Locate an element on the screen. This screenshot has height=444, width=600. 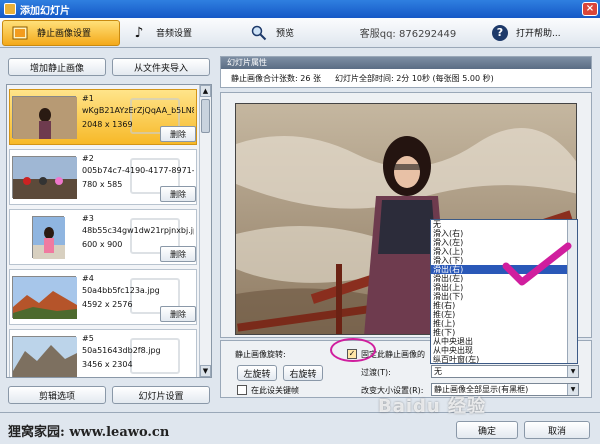
transition-value: 无 is located at coordinates (438, 371).